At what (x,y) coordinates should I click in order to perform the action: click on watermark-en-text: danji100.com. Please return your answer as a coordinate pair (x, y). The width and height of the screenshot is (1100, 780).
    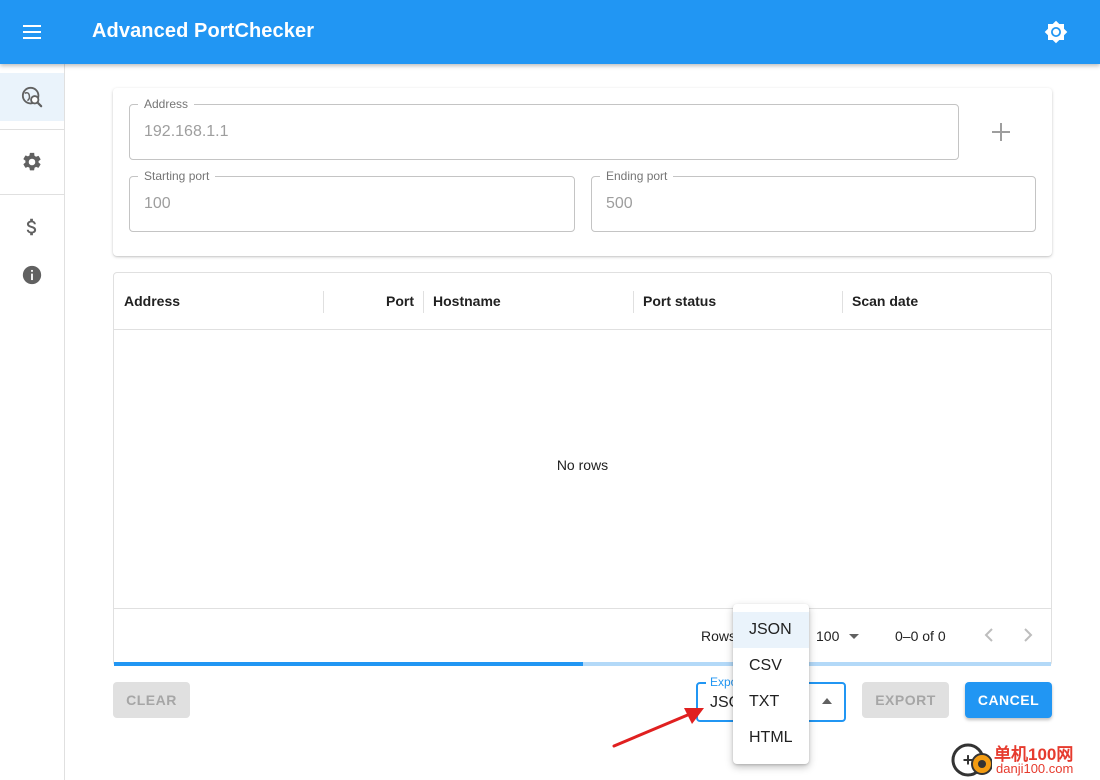
    Looking at the image, I should click on (1035, 768).